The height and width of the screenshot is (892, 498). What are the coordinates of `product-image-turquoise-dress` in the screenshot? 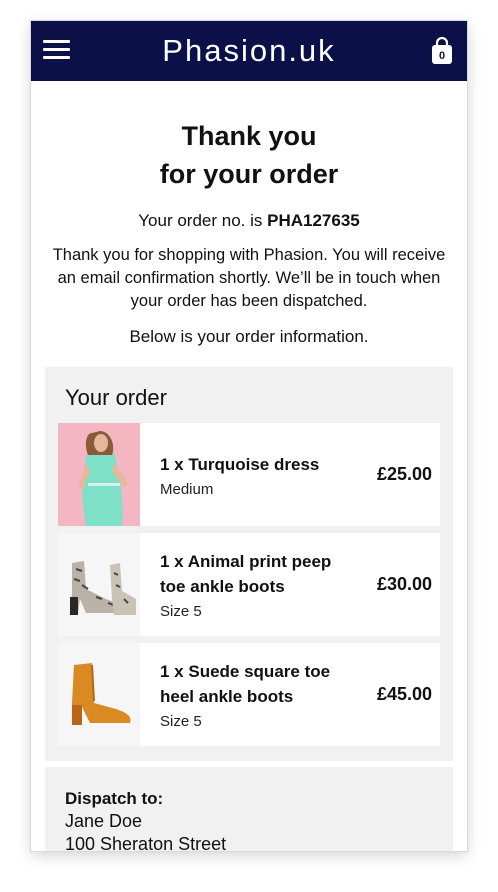 It's located at (99, 474).